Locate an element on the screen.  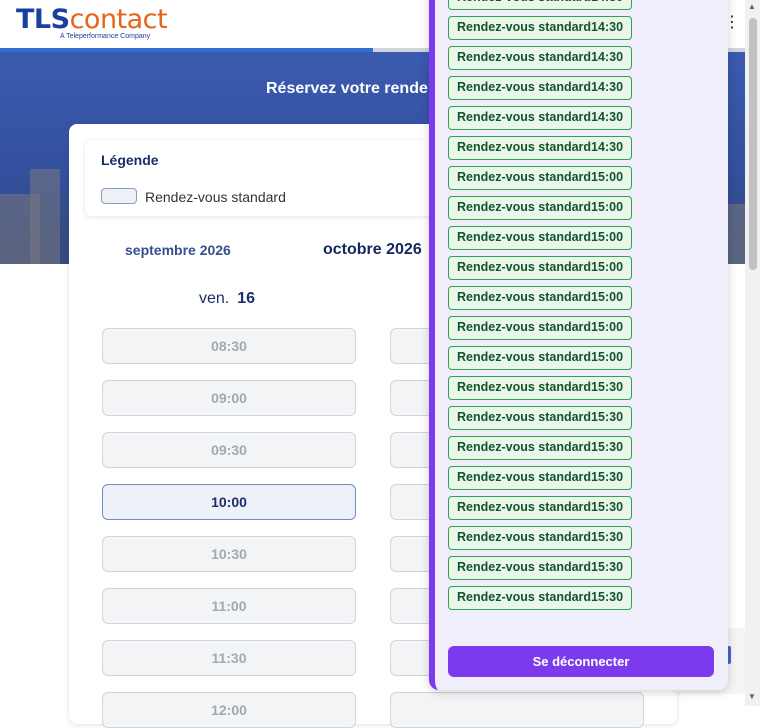
month-tab-previous: septembre 2026 is located at coordinates (178, 250).